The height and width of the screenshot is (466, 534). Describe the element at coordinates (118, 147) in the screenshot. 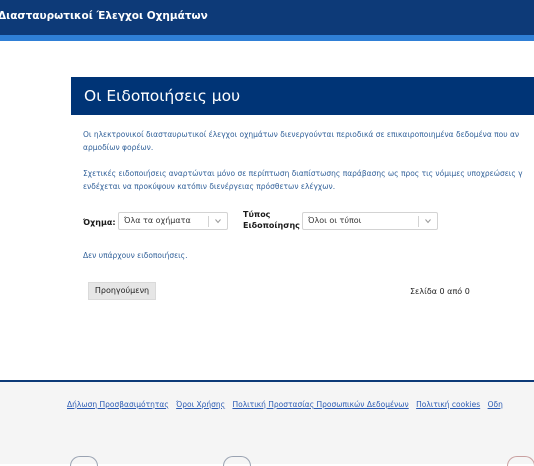

I see `intro-line-2: αρμοδίων φορέων.` at that location.